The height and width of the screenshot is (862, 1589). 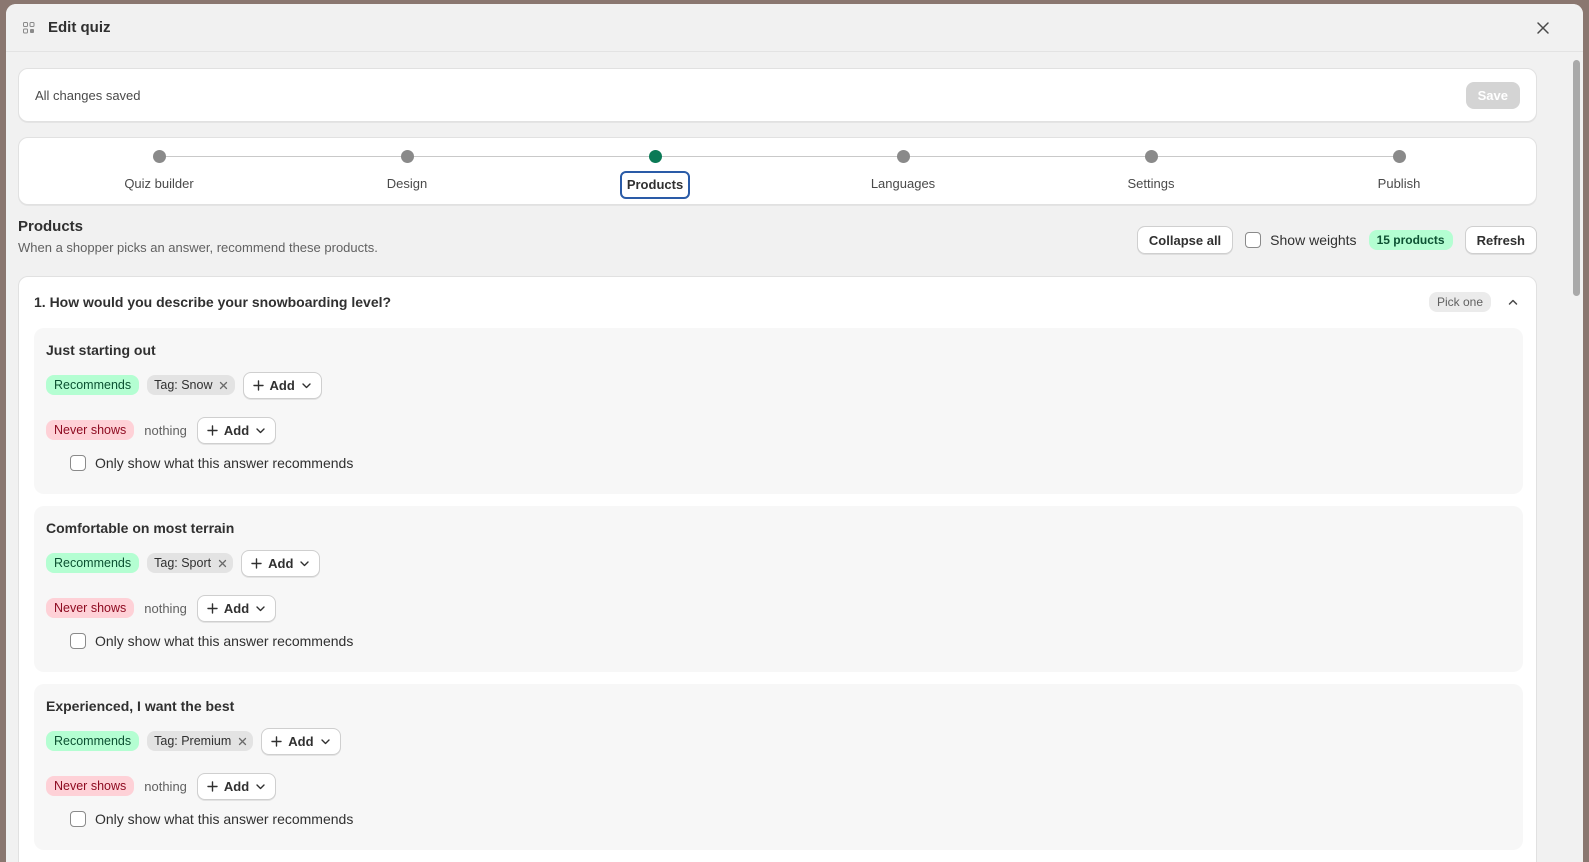 What do you see at coordinates (777, 95) in the screenshot?
I see `save-bar: All changes saved Save` at bounding box center [777, 95].